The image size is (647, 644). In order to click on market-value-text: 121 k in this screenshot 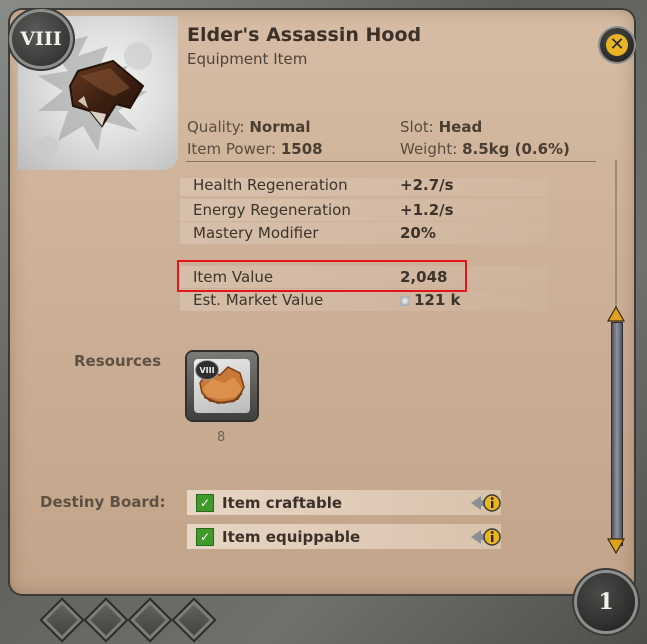, I will do `click(437, 300)`.